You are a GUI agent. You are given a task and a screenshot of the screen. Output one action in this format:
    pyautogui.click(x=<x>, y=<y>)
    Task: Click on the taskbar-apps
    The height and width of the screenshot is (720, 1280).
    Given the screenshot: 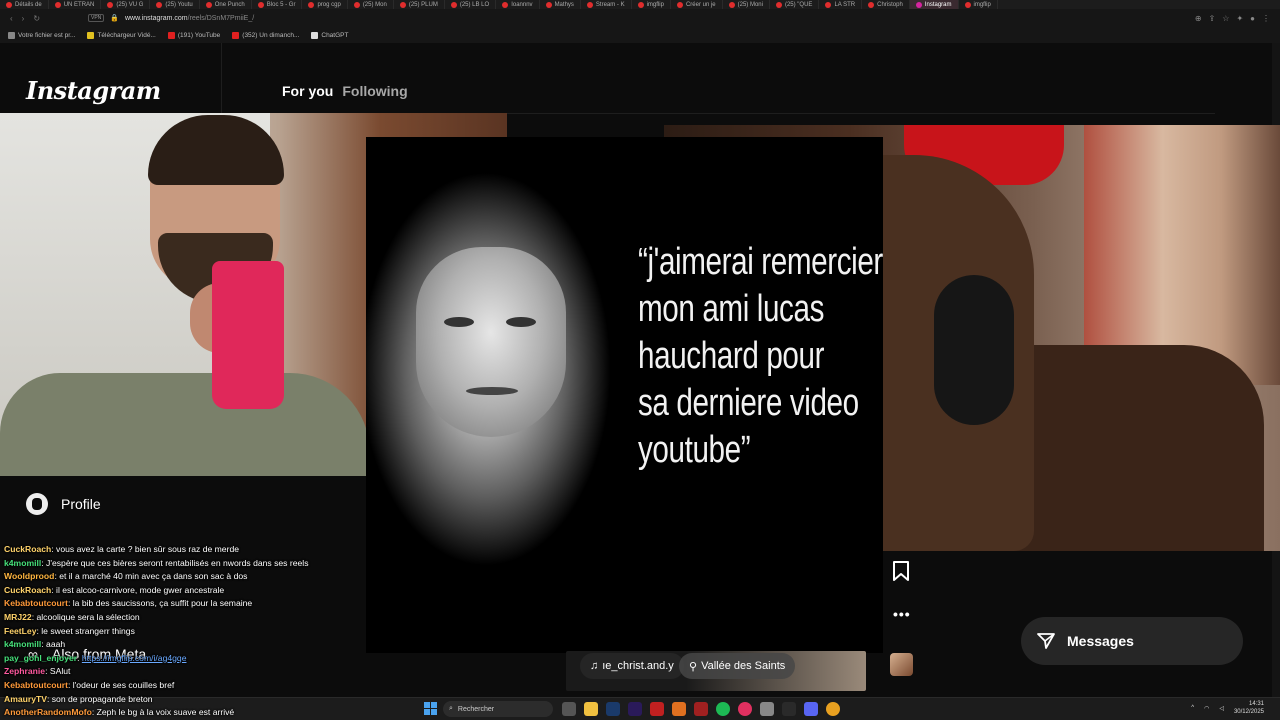 What is the action you would take?
    pyautogui.click(x=701, y=709)
    